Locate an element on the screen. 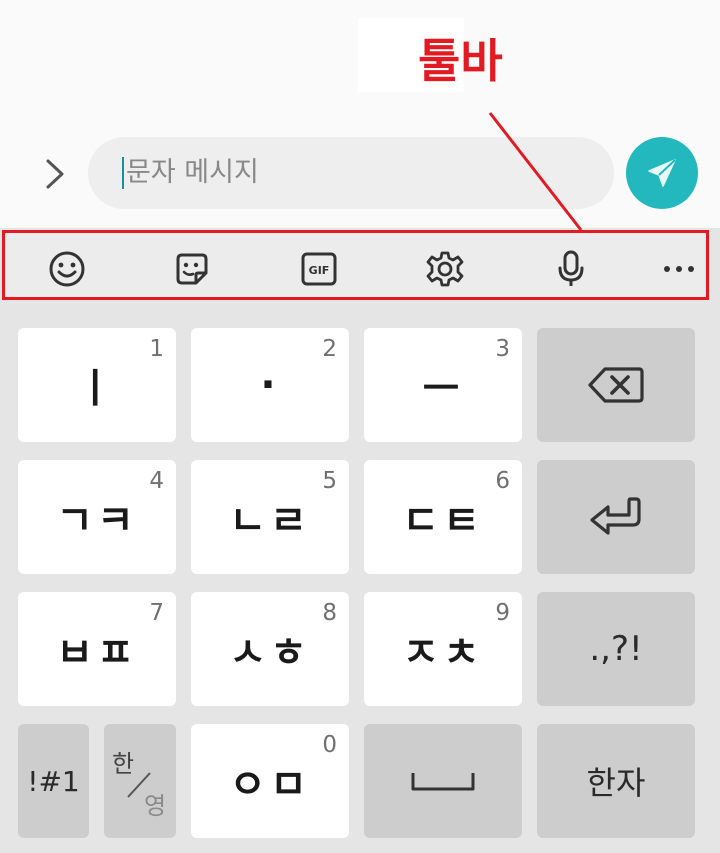 The width and height of the screenshot is (720, 853). key-number: 0 is located at coordinates (329, 745).